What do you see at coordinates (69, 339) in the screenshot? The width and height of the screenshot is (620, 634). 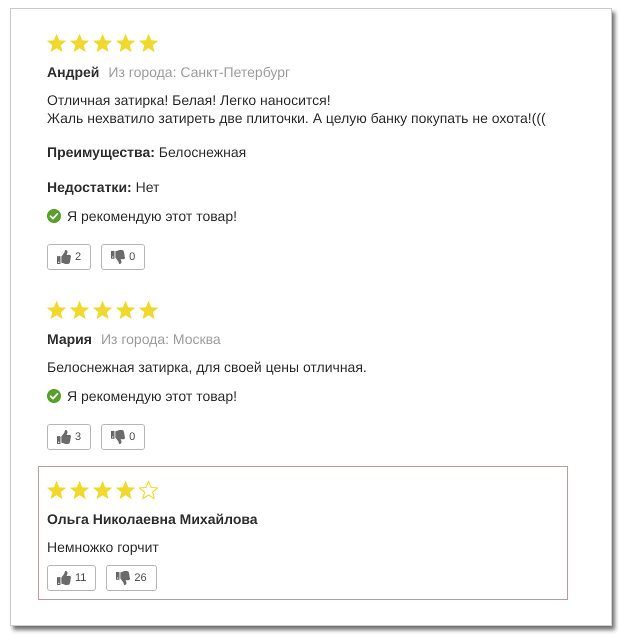 I see `author-name: Мария` at bounding box center [69, 339].